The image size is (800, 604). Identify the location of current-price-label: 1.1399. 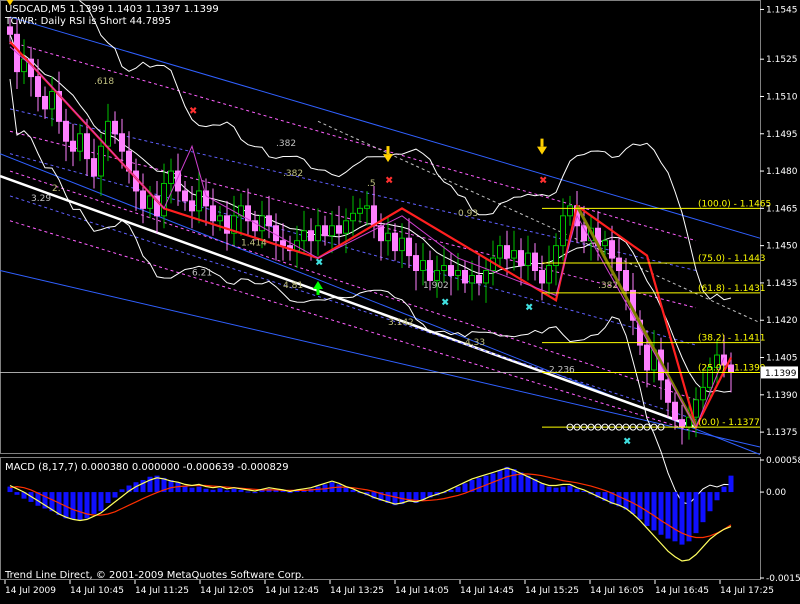
(781, 374).